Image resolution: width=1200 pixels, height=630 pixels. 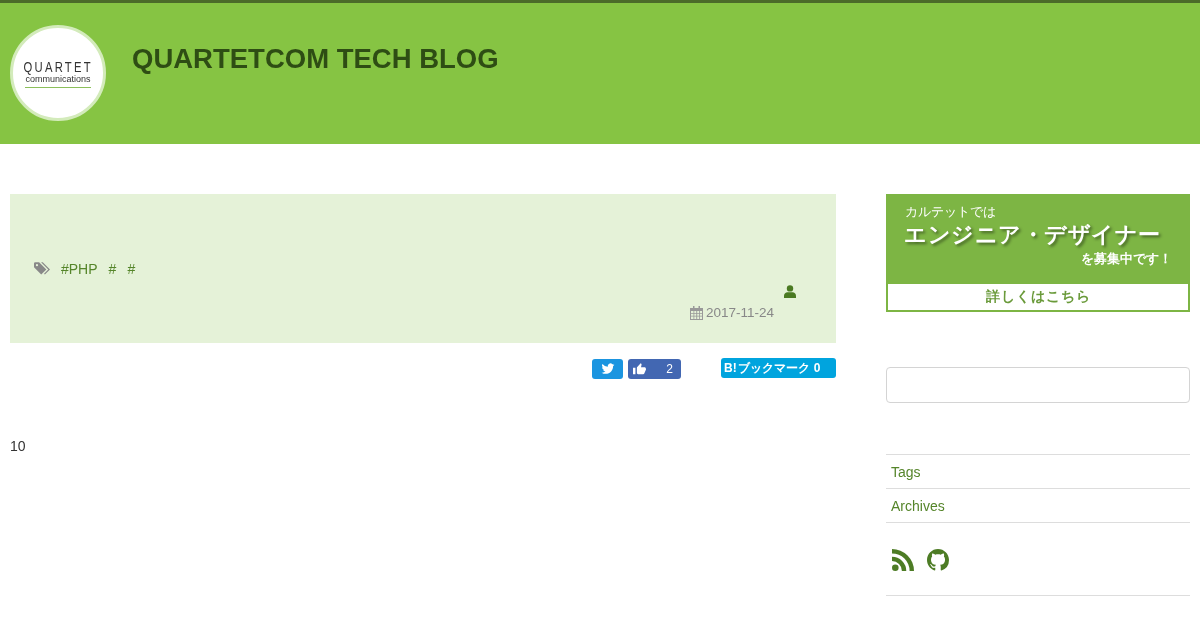 I want to click on banner-text: を募集中です！, so click(x=1126, y=259).